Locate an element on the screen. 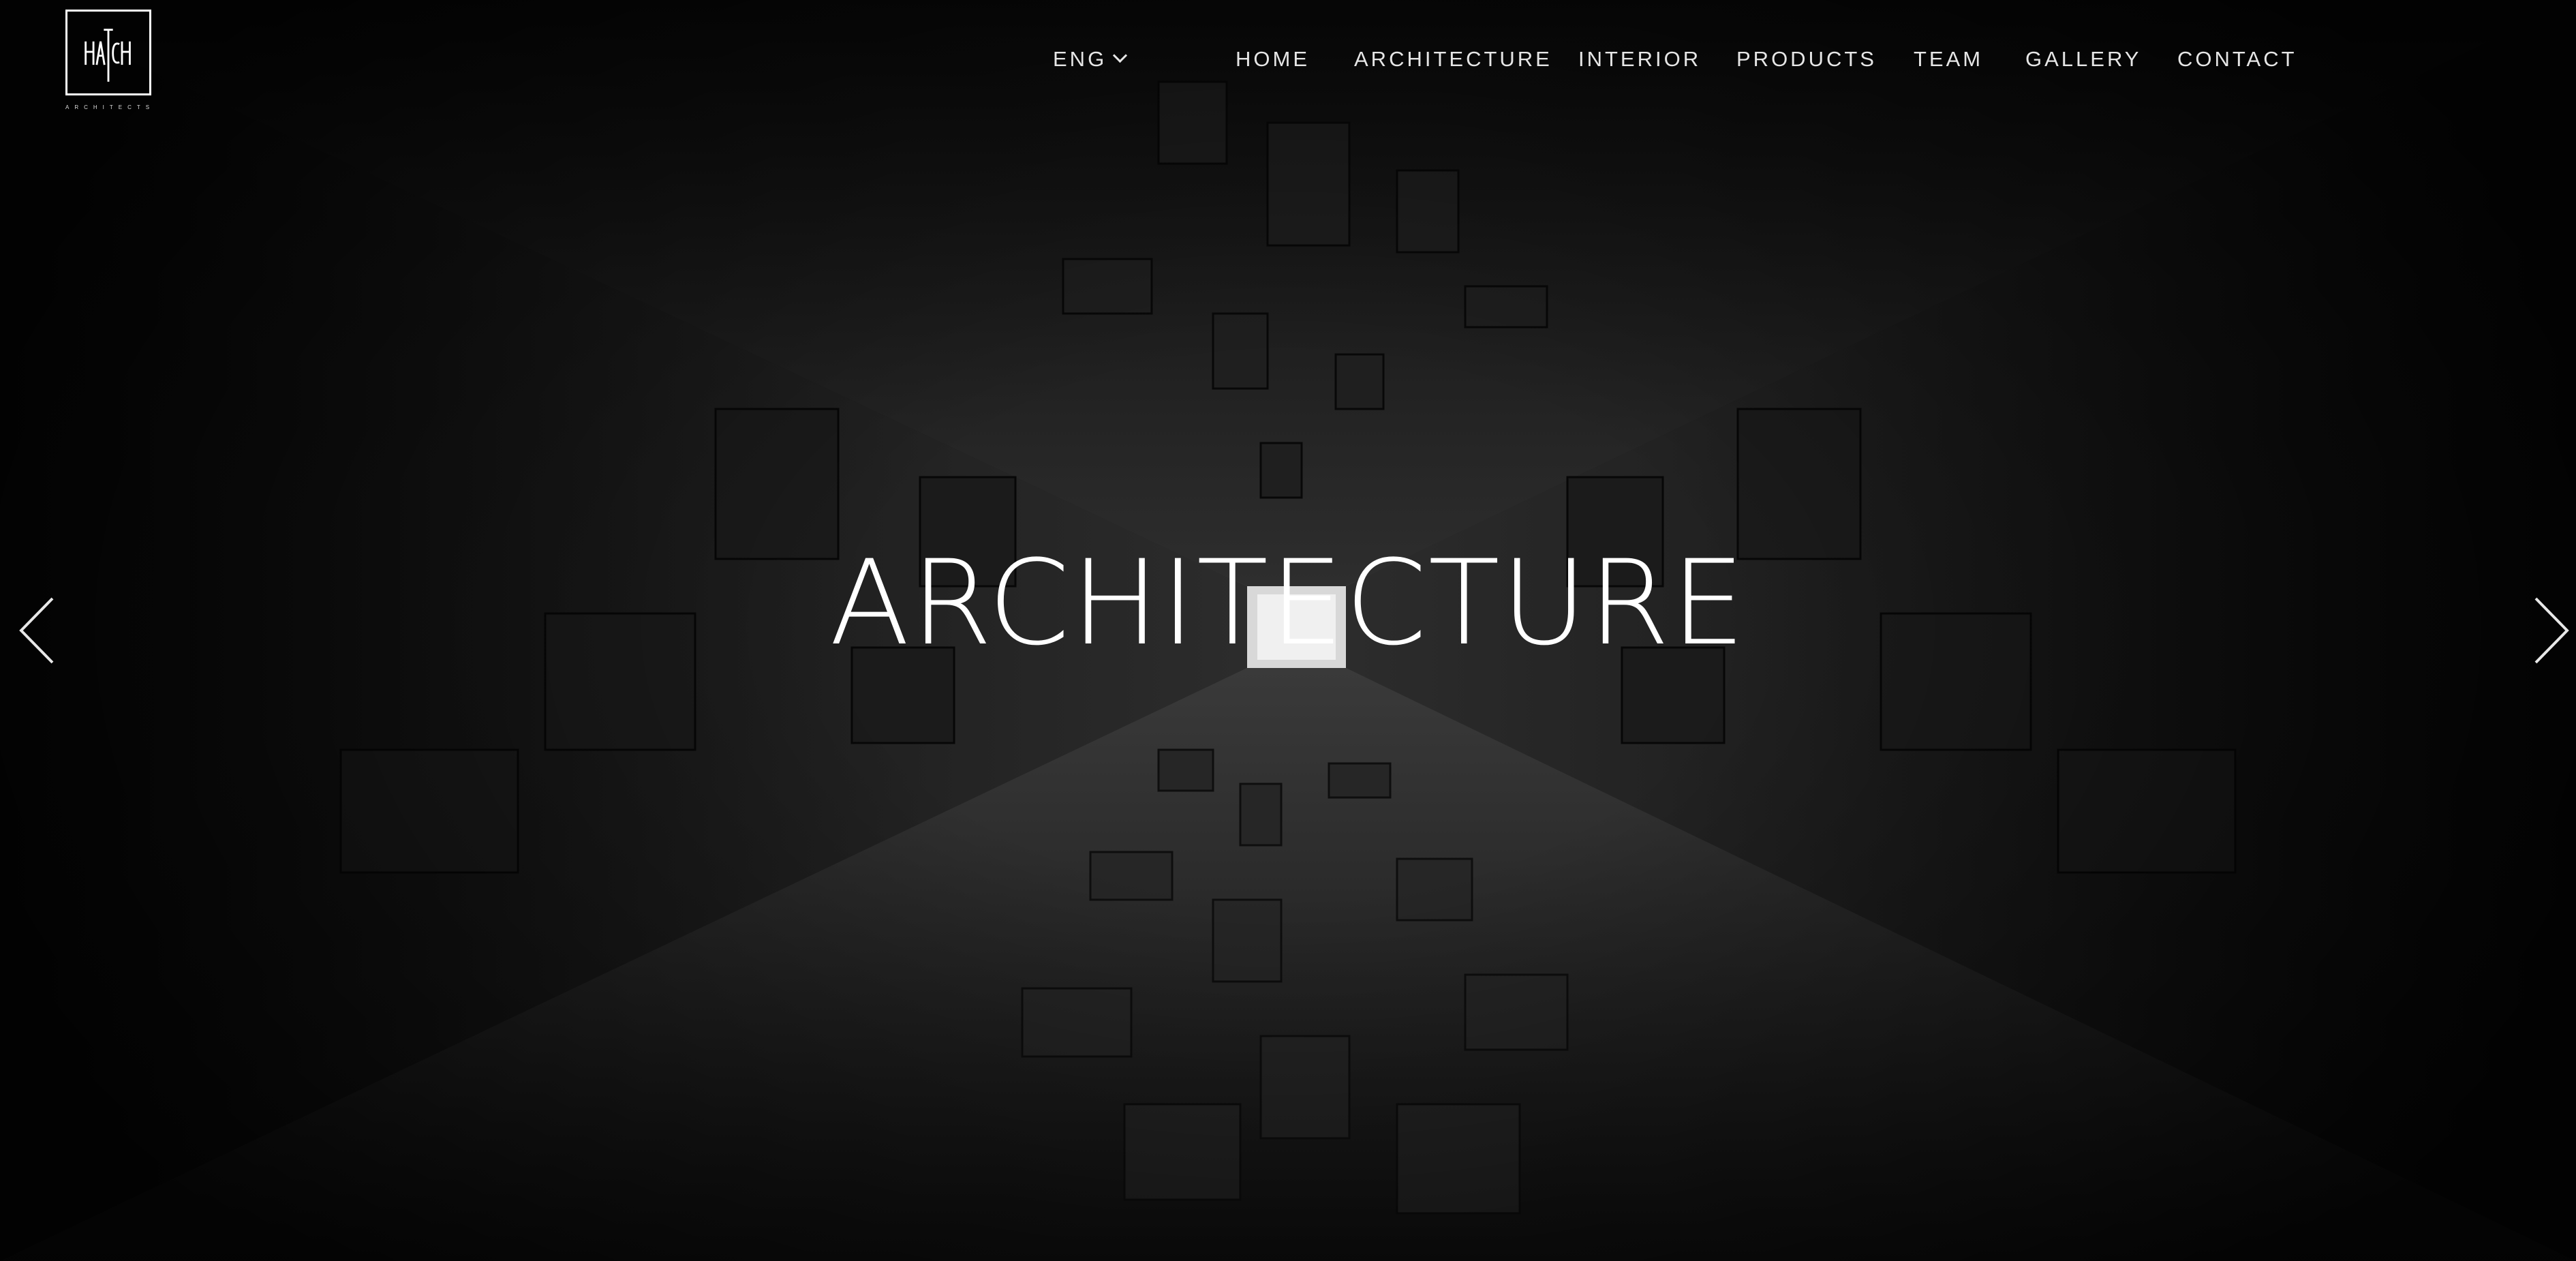 This screenshot has height=1261, width=2576. chevron-left-icon is located at coordinates (36, 630).